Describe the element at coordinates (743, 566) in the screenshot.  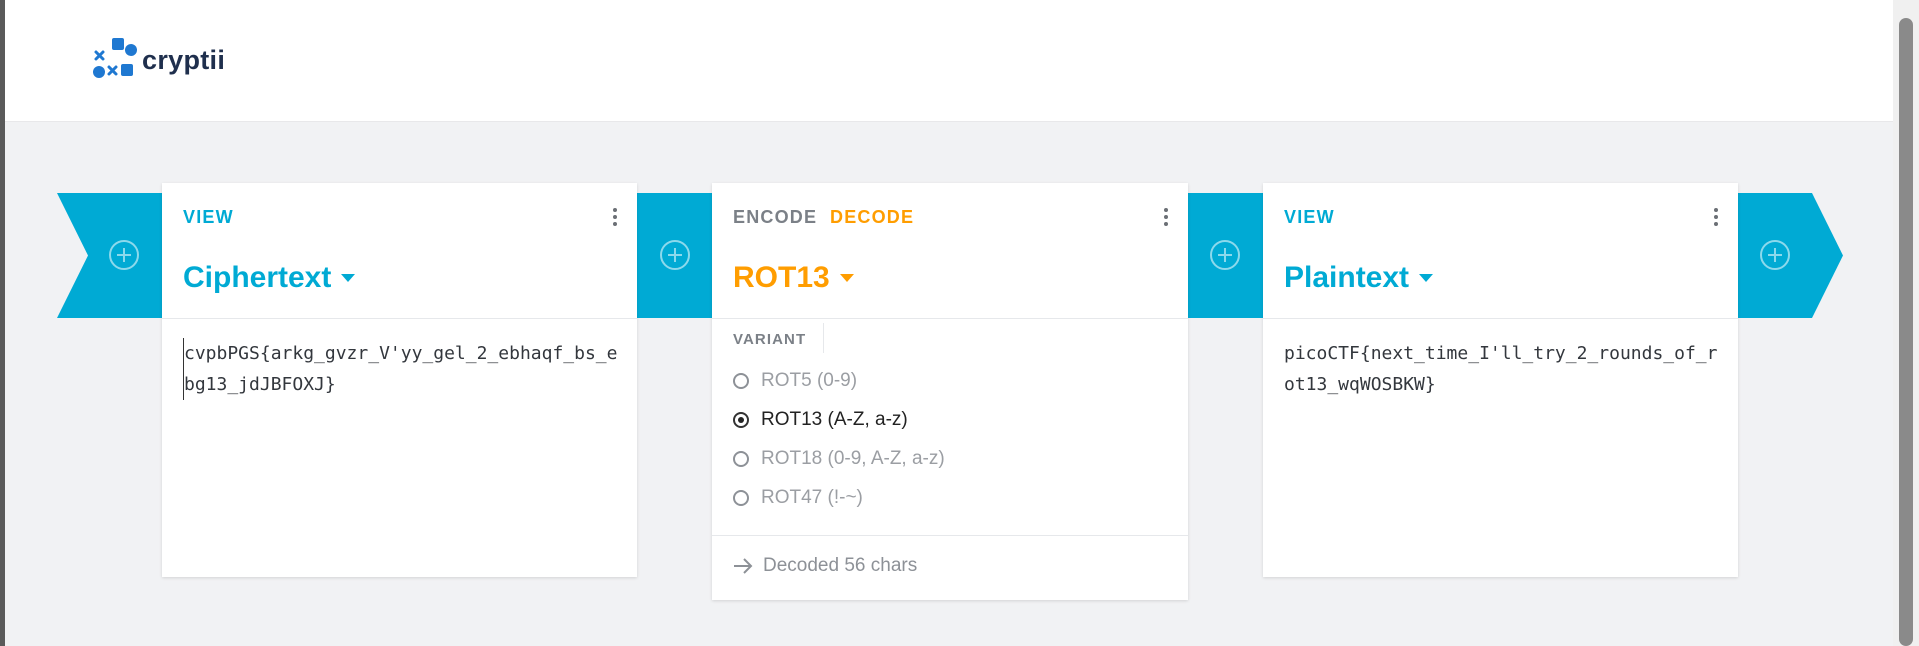
I see `arrow-right-icon` at that location.